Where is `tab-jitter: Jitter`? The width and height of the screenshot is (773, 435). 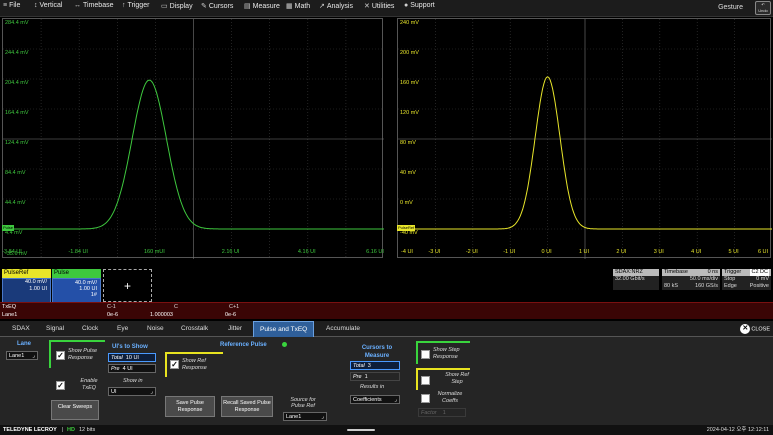 tab-jitter: Jitter is located at coordinates (235, 328).